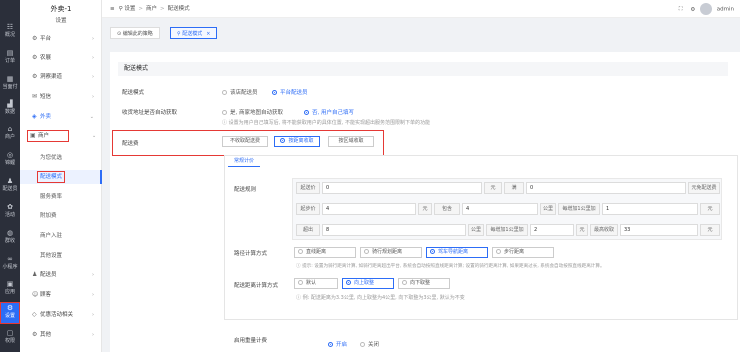 The width and height of the screenshot is (740, 352). What do you see at coordinates (135, 33) in the screenshot?
I see `tab-edit-strategy: ⊙ 编辑此的策略` at bounding box center [135, 33].